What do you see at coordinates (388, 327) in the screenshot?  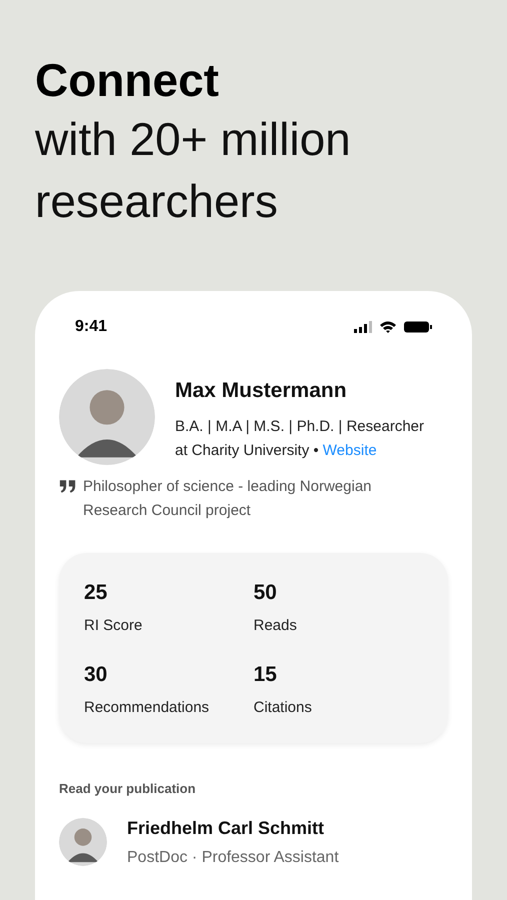 I see `wifi-icon` at bounding box center [388, 327].